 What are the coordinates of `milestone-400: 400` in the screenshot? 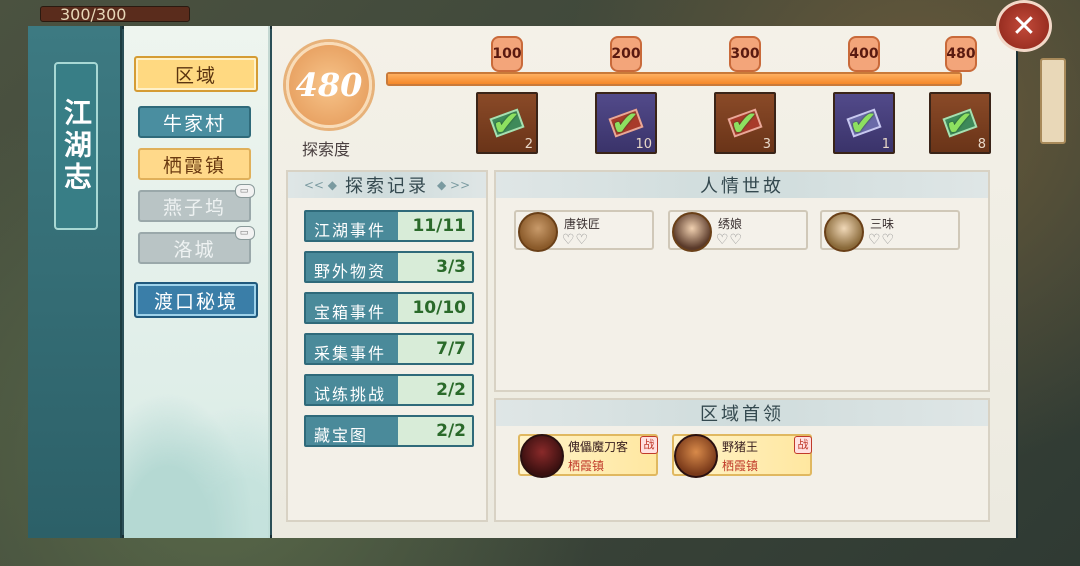 It's located at (864, 54).